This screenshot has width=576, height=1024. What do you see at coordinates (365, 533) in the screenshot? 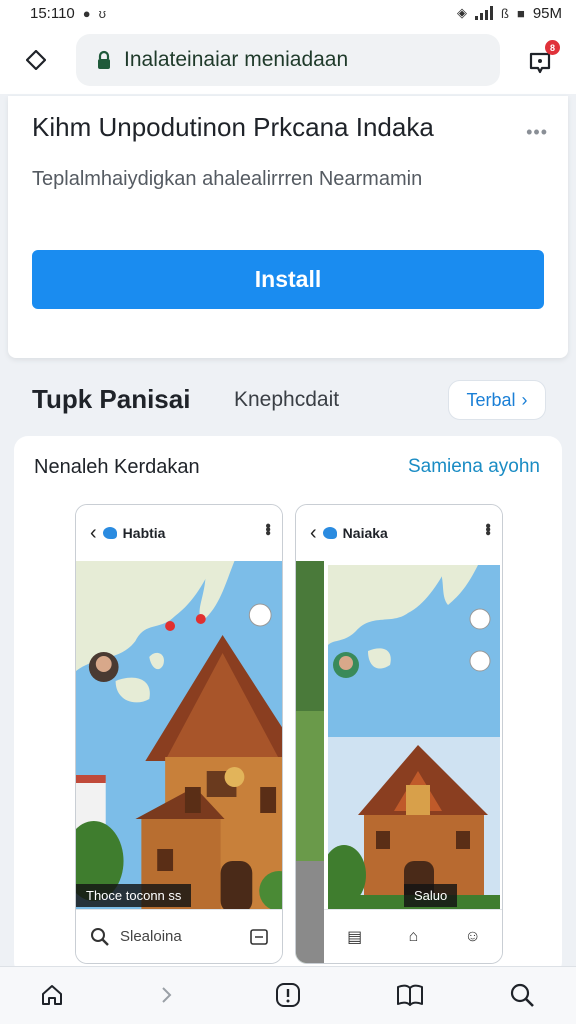
I see `phone-app-name: Naiaka` at bounding box center [365, 533].